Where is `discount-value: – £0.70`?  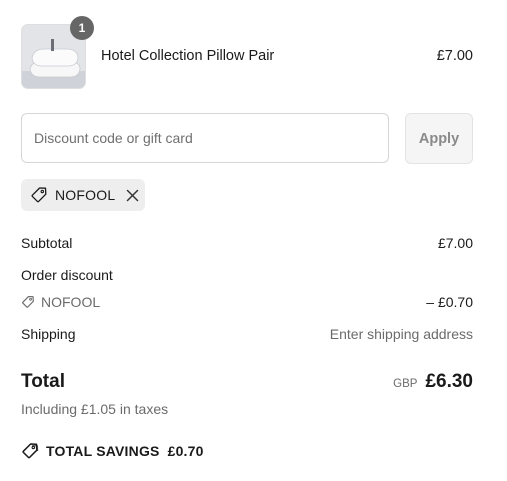
discount-value: – £0.70 is located at coordinates (449, 302).